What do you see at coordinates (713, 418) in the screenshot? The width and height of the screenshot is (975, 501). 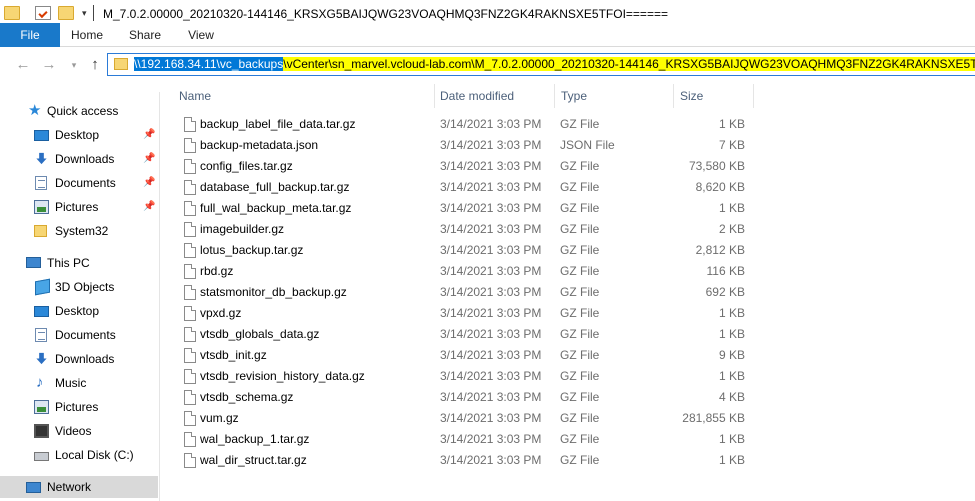 I see `file-size: 281,855 KB` at bounding box center [713, 418].